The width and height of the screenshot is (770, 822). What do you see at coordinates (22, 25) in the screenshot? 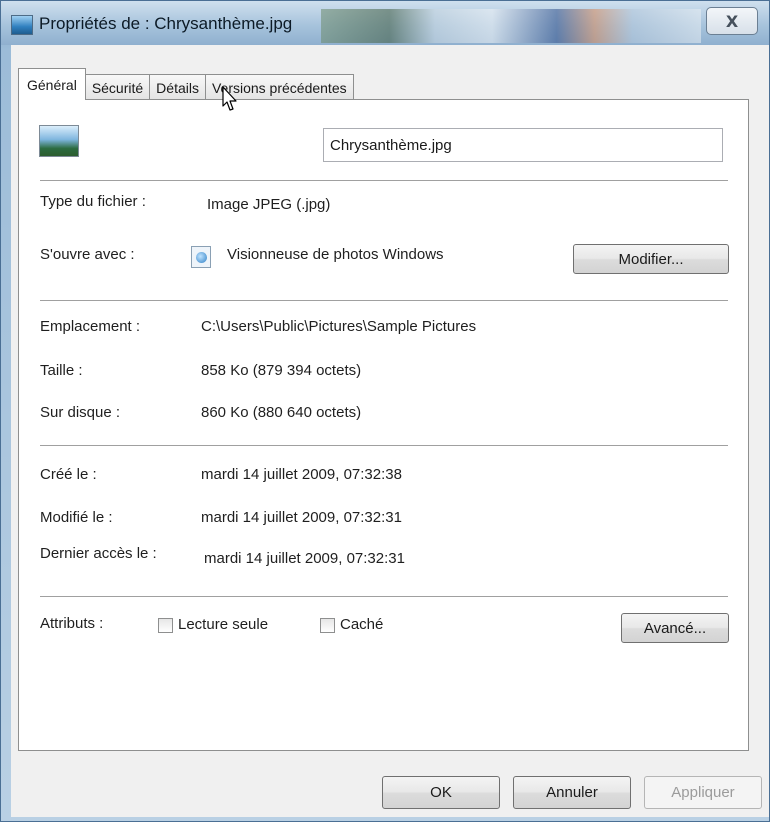
I see `image-file-icon` at bounding box center [22, 25].